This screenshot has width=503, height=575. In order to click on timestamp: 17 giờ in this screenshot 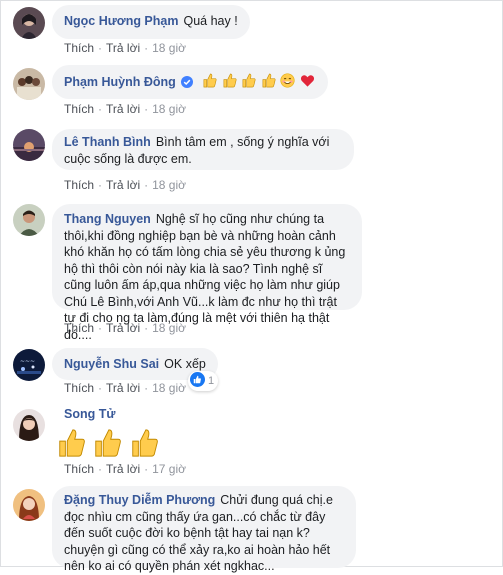, I will do `click(169, 469)`.